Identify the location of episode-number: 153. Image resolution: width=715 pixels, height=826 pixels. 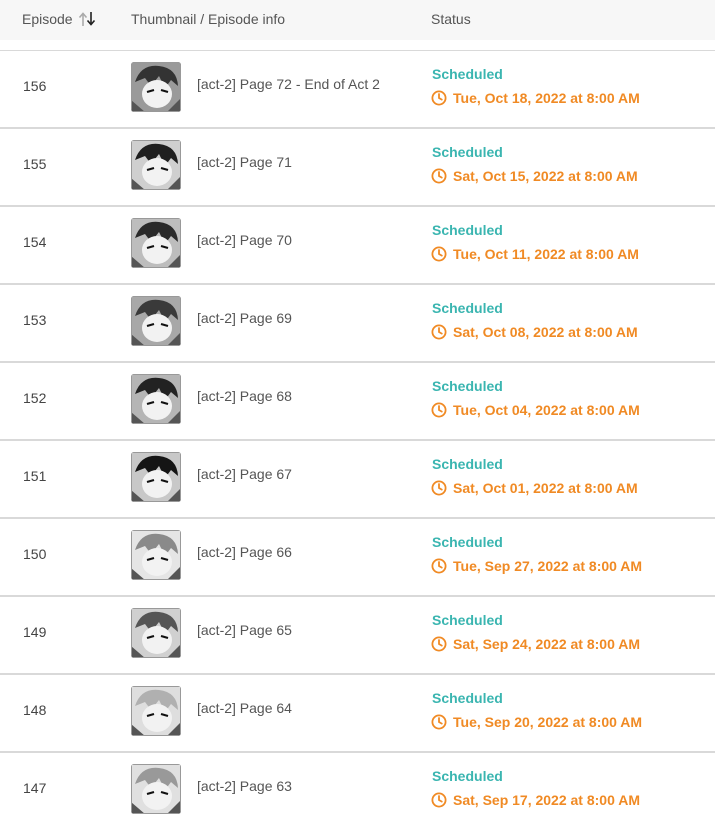
(35, 320).